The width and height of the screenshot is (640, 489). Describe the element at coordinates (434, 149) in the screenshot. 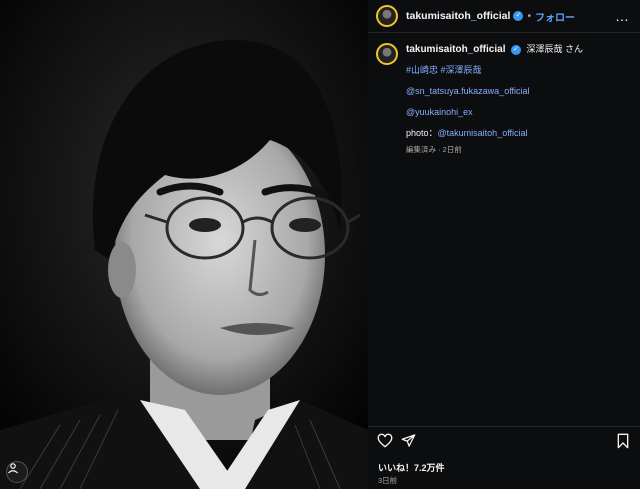

I see `caption-meta: 編集済み · 2日前` at that location.